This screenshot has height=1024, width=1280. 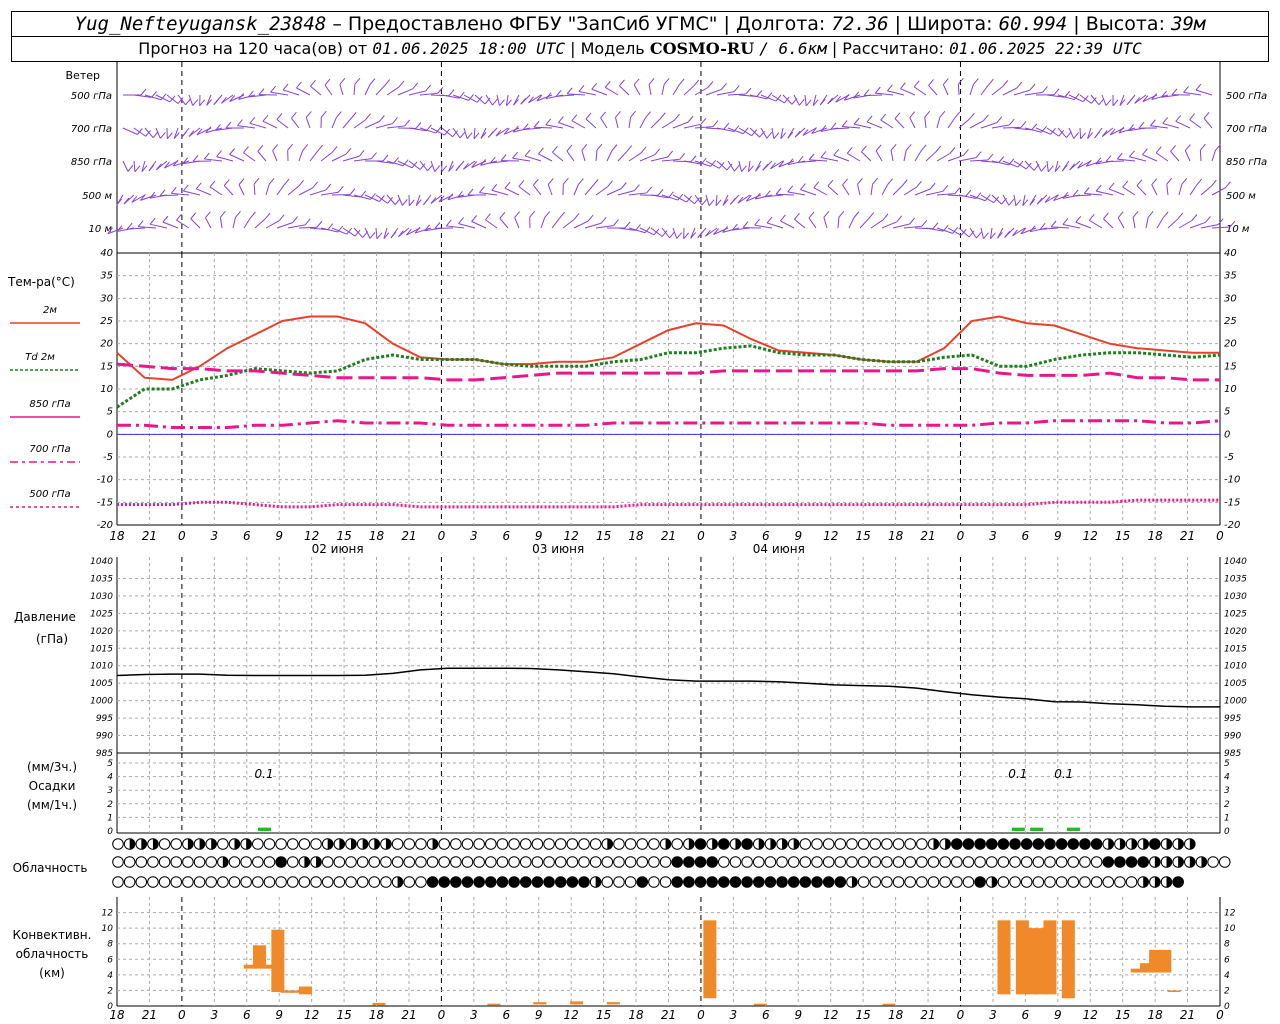 I want to click on pressure-tick-label: 1020, so click(x=101, y=632).